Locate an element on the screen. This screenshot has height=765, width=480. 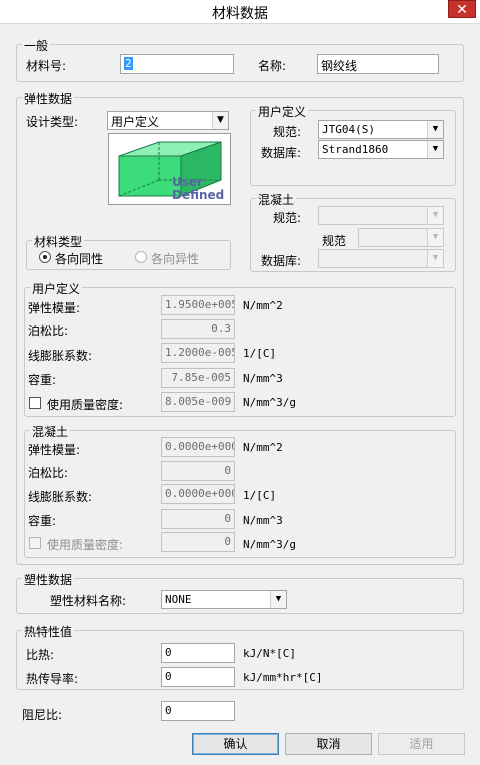
ud-use-mass-density-label: 使用质量密度: is located at coordinates (85, 405).